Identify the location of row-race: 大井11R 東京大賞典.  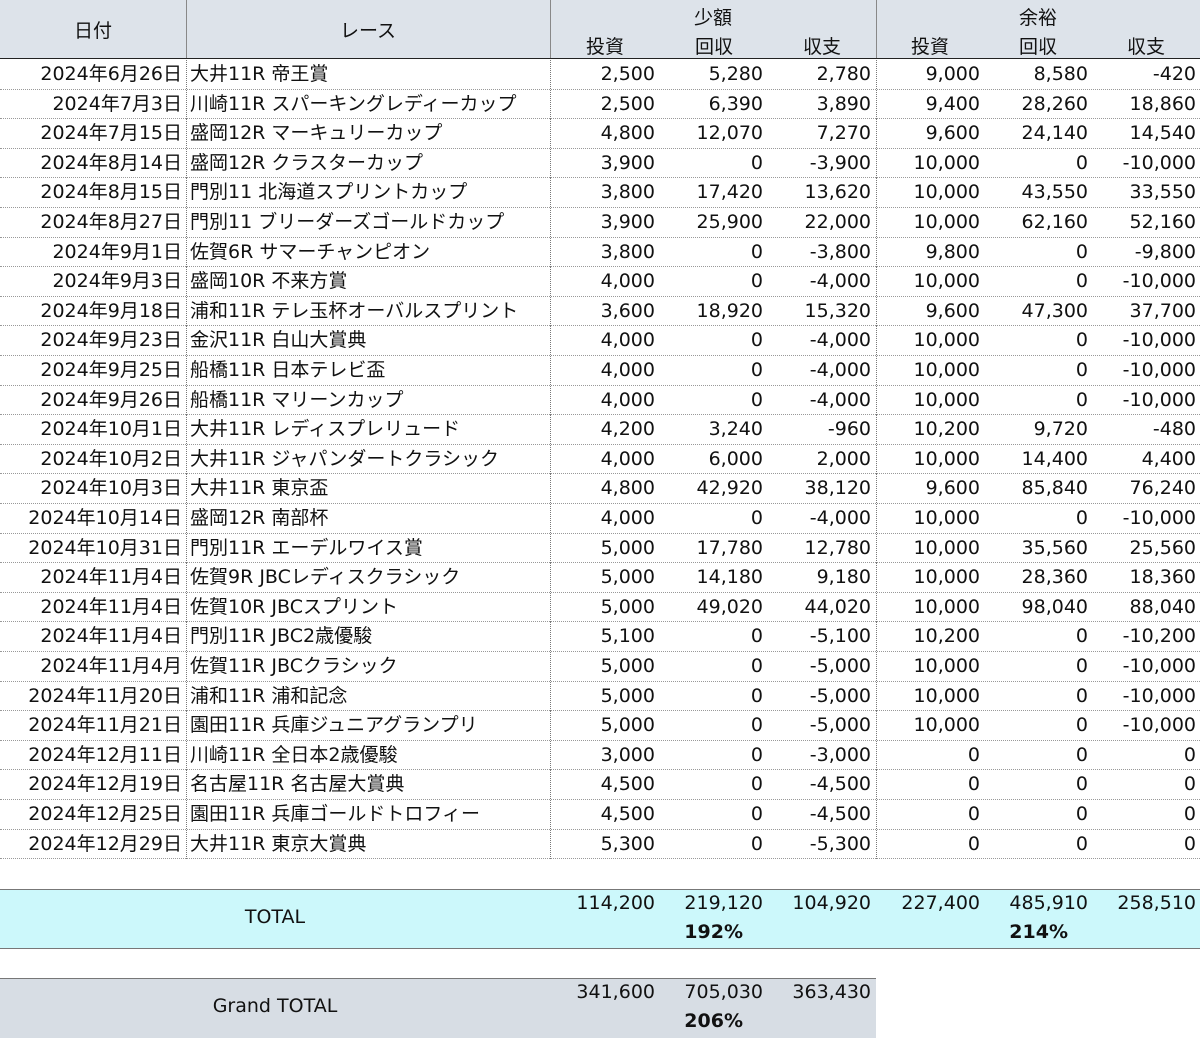
(278, 843).